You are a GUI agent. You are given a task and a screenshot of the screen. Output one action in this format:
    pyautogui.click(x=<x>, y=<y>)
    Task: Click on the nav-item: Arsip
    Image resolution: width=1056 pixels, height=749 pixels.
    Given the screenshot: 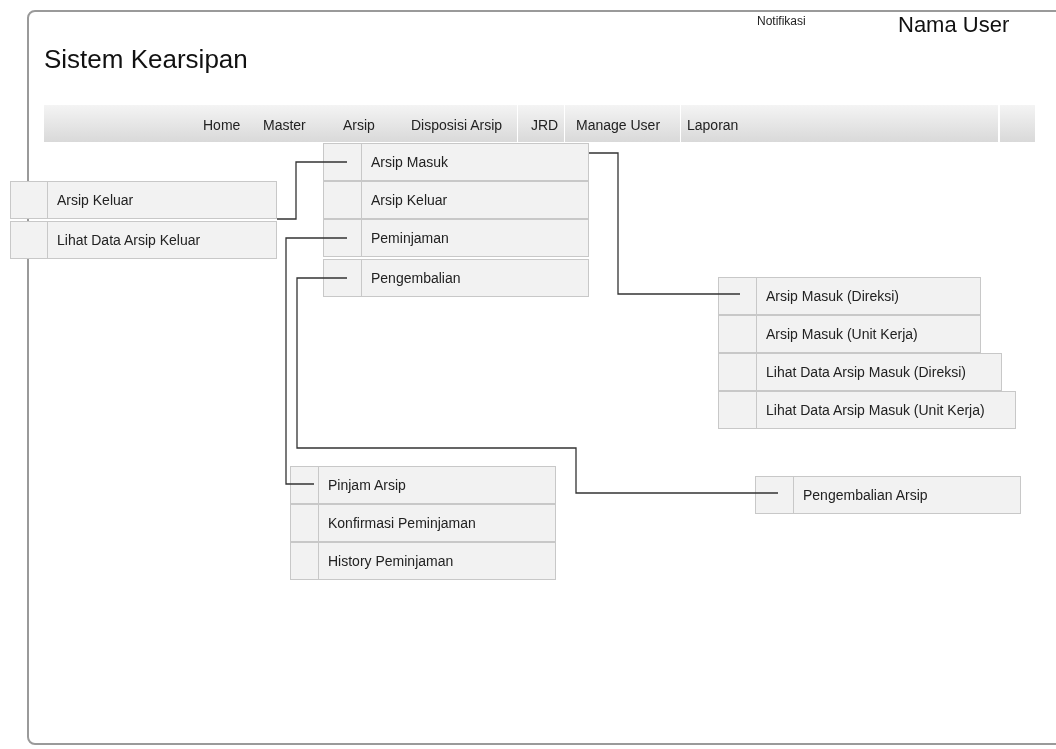 What is the action you would take?
    pyautogui.click(x=359, y=125)
    